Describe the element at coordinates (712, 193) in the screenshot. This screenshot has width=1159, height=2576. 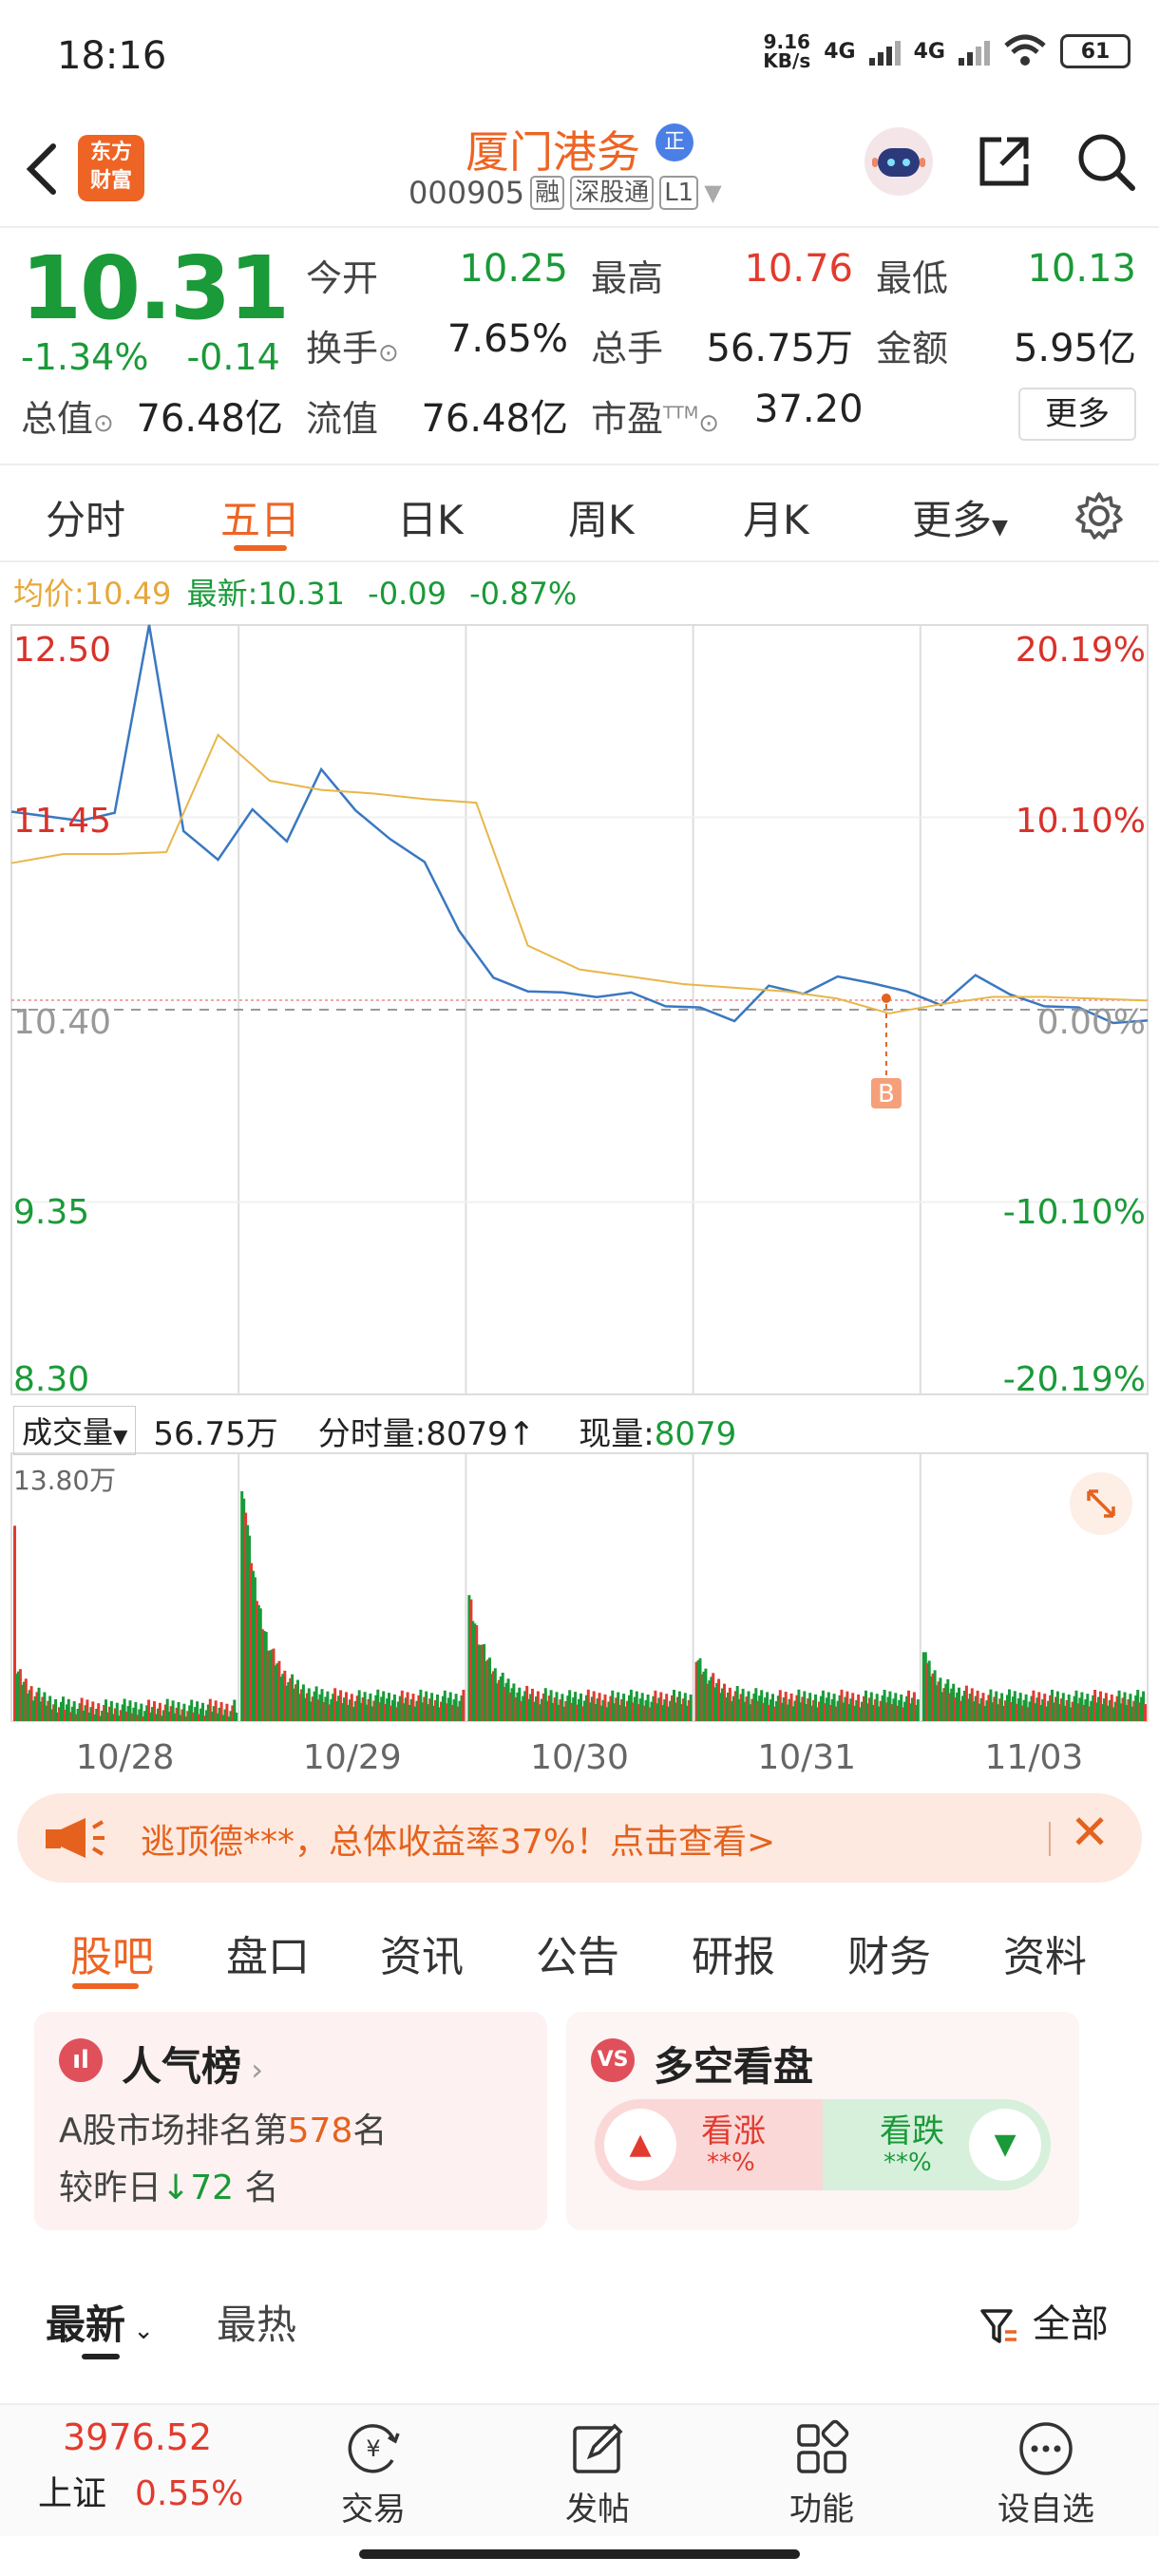
I see `dropdown-icon: ▼` at that location.